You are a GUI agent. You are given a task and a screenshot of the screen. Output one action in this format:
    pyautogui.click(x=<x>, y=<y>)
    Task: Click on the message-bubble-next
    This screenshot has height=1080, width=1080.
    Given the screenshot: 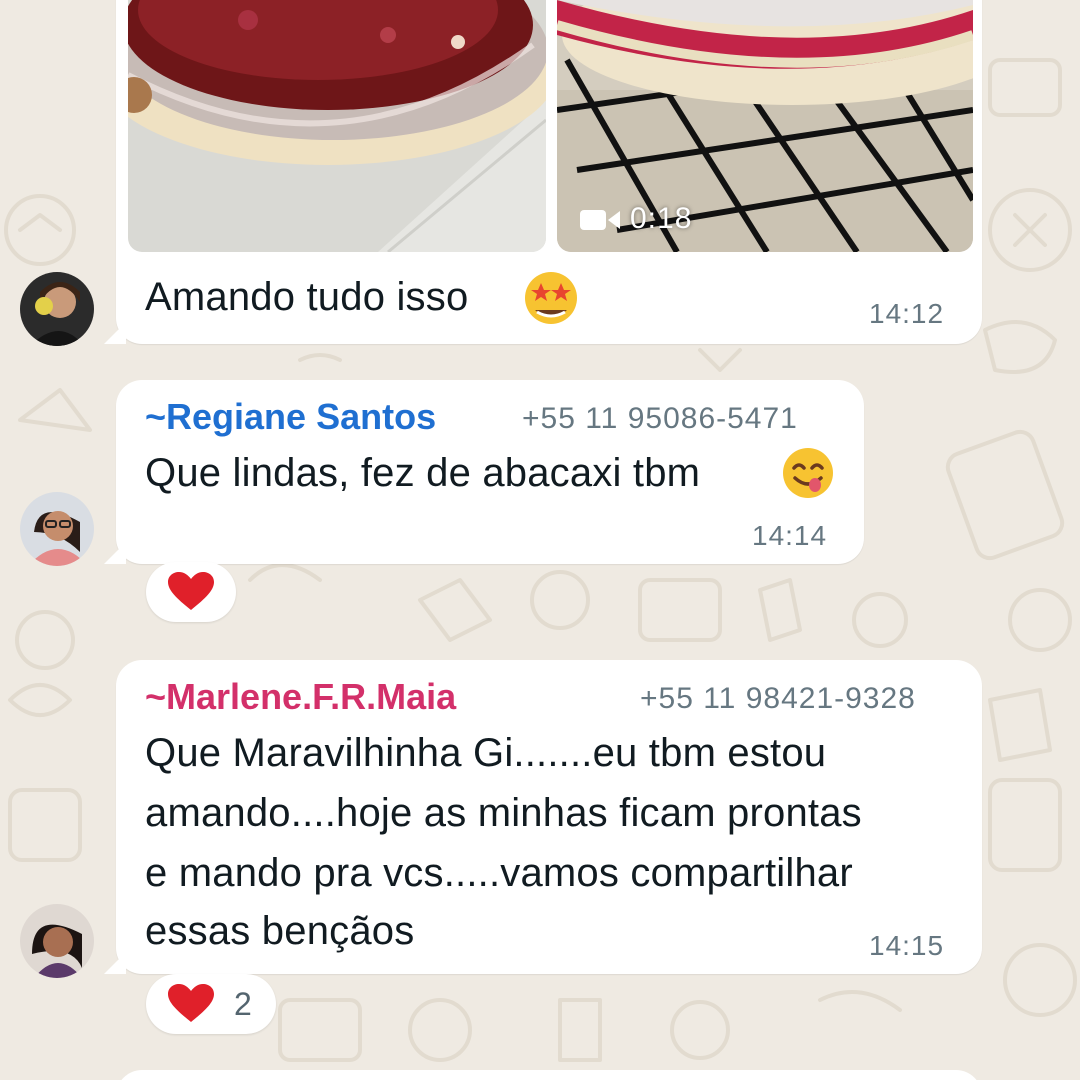 What is the action you would take?
    pyautogui.click(x=549, y=1075)
    